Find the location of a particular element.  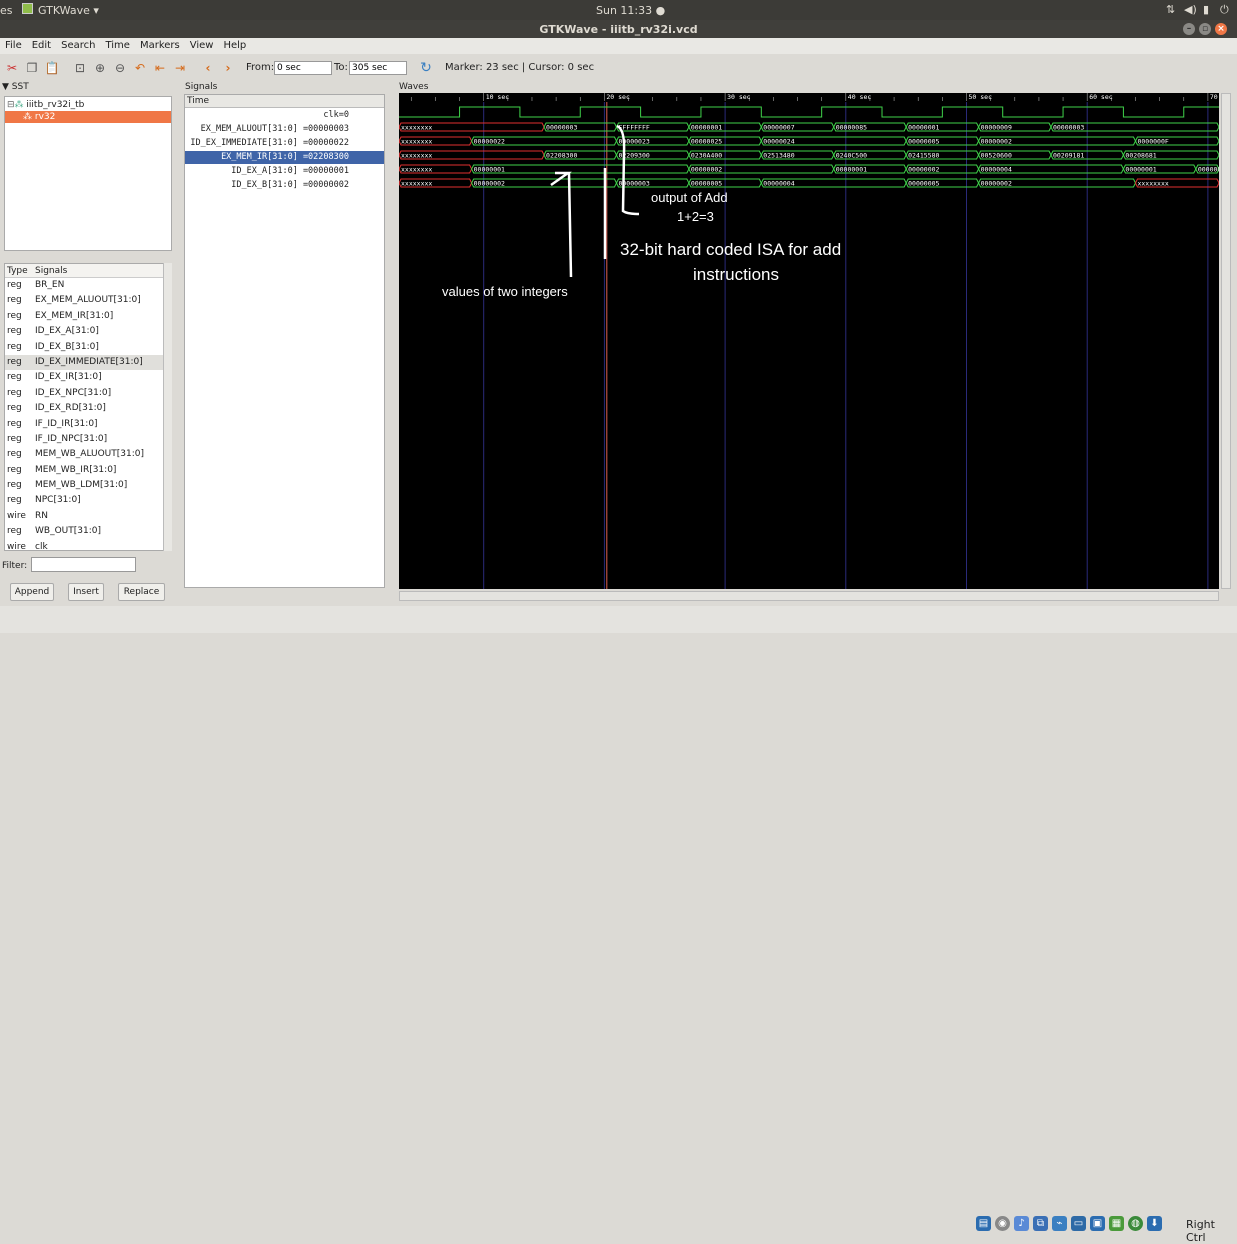

display-icon: ▣ is located at coordinates (1097, 1223).